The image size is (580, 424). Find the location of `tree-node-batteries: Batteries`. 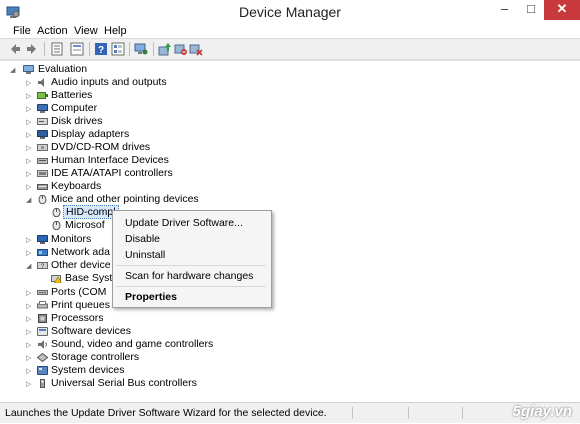

tree-node-batteries: Batteries is located at coordinates (71, 95).